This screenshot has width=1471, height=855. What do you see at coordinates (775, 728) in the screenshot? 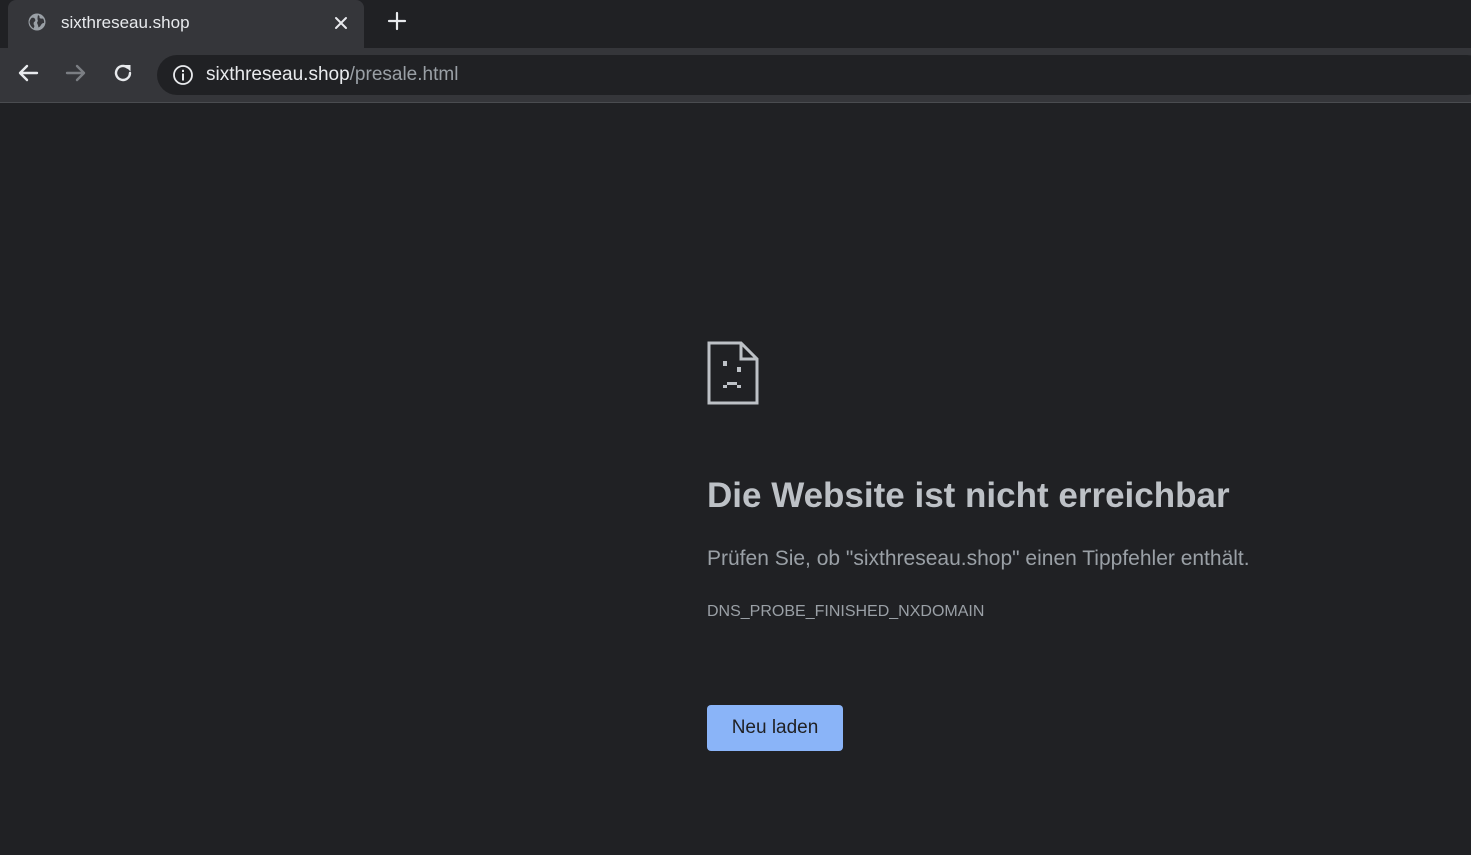
I see `reload-button: Neu laden` at bounding box center [775, 728].